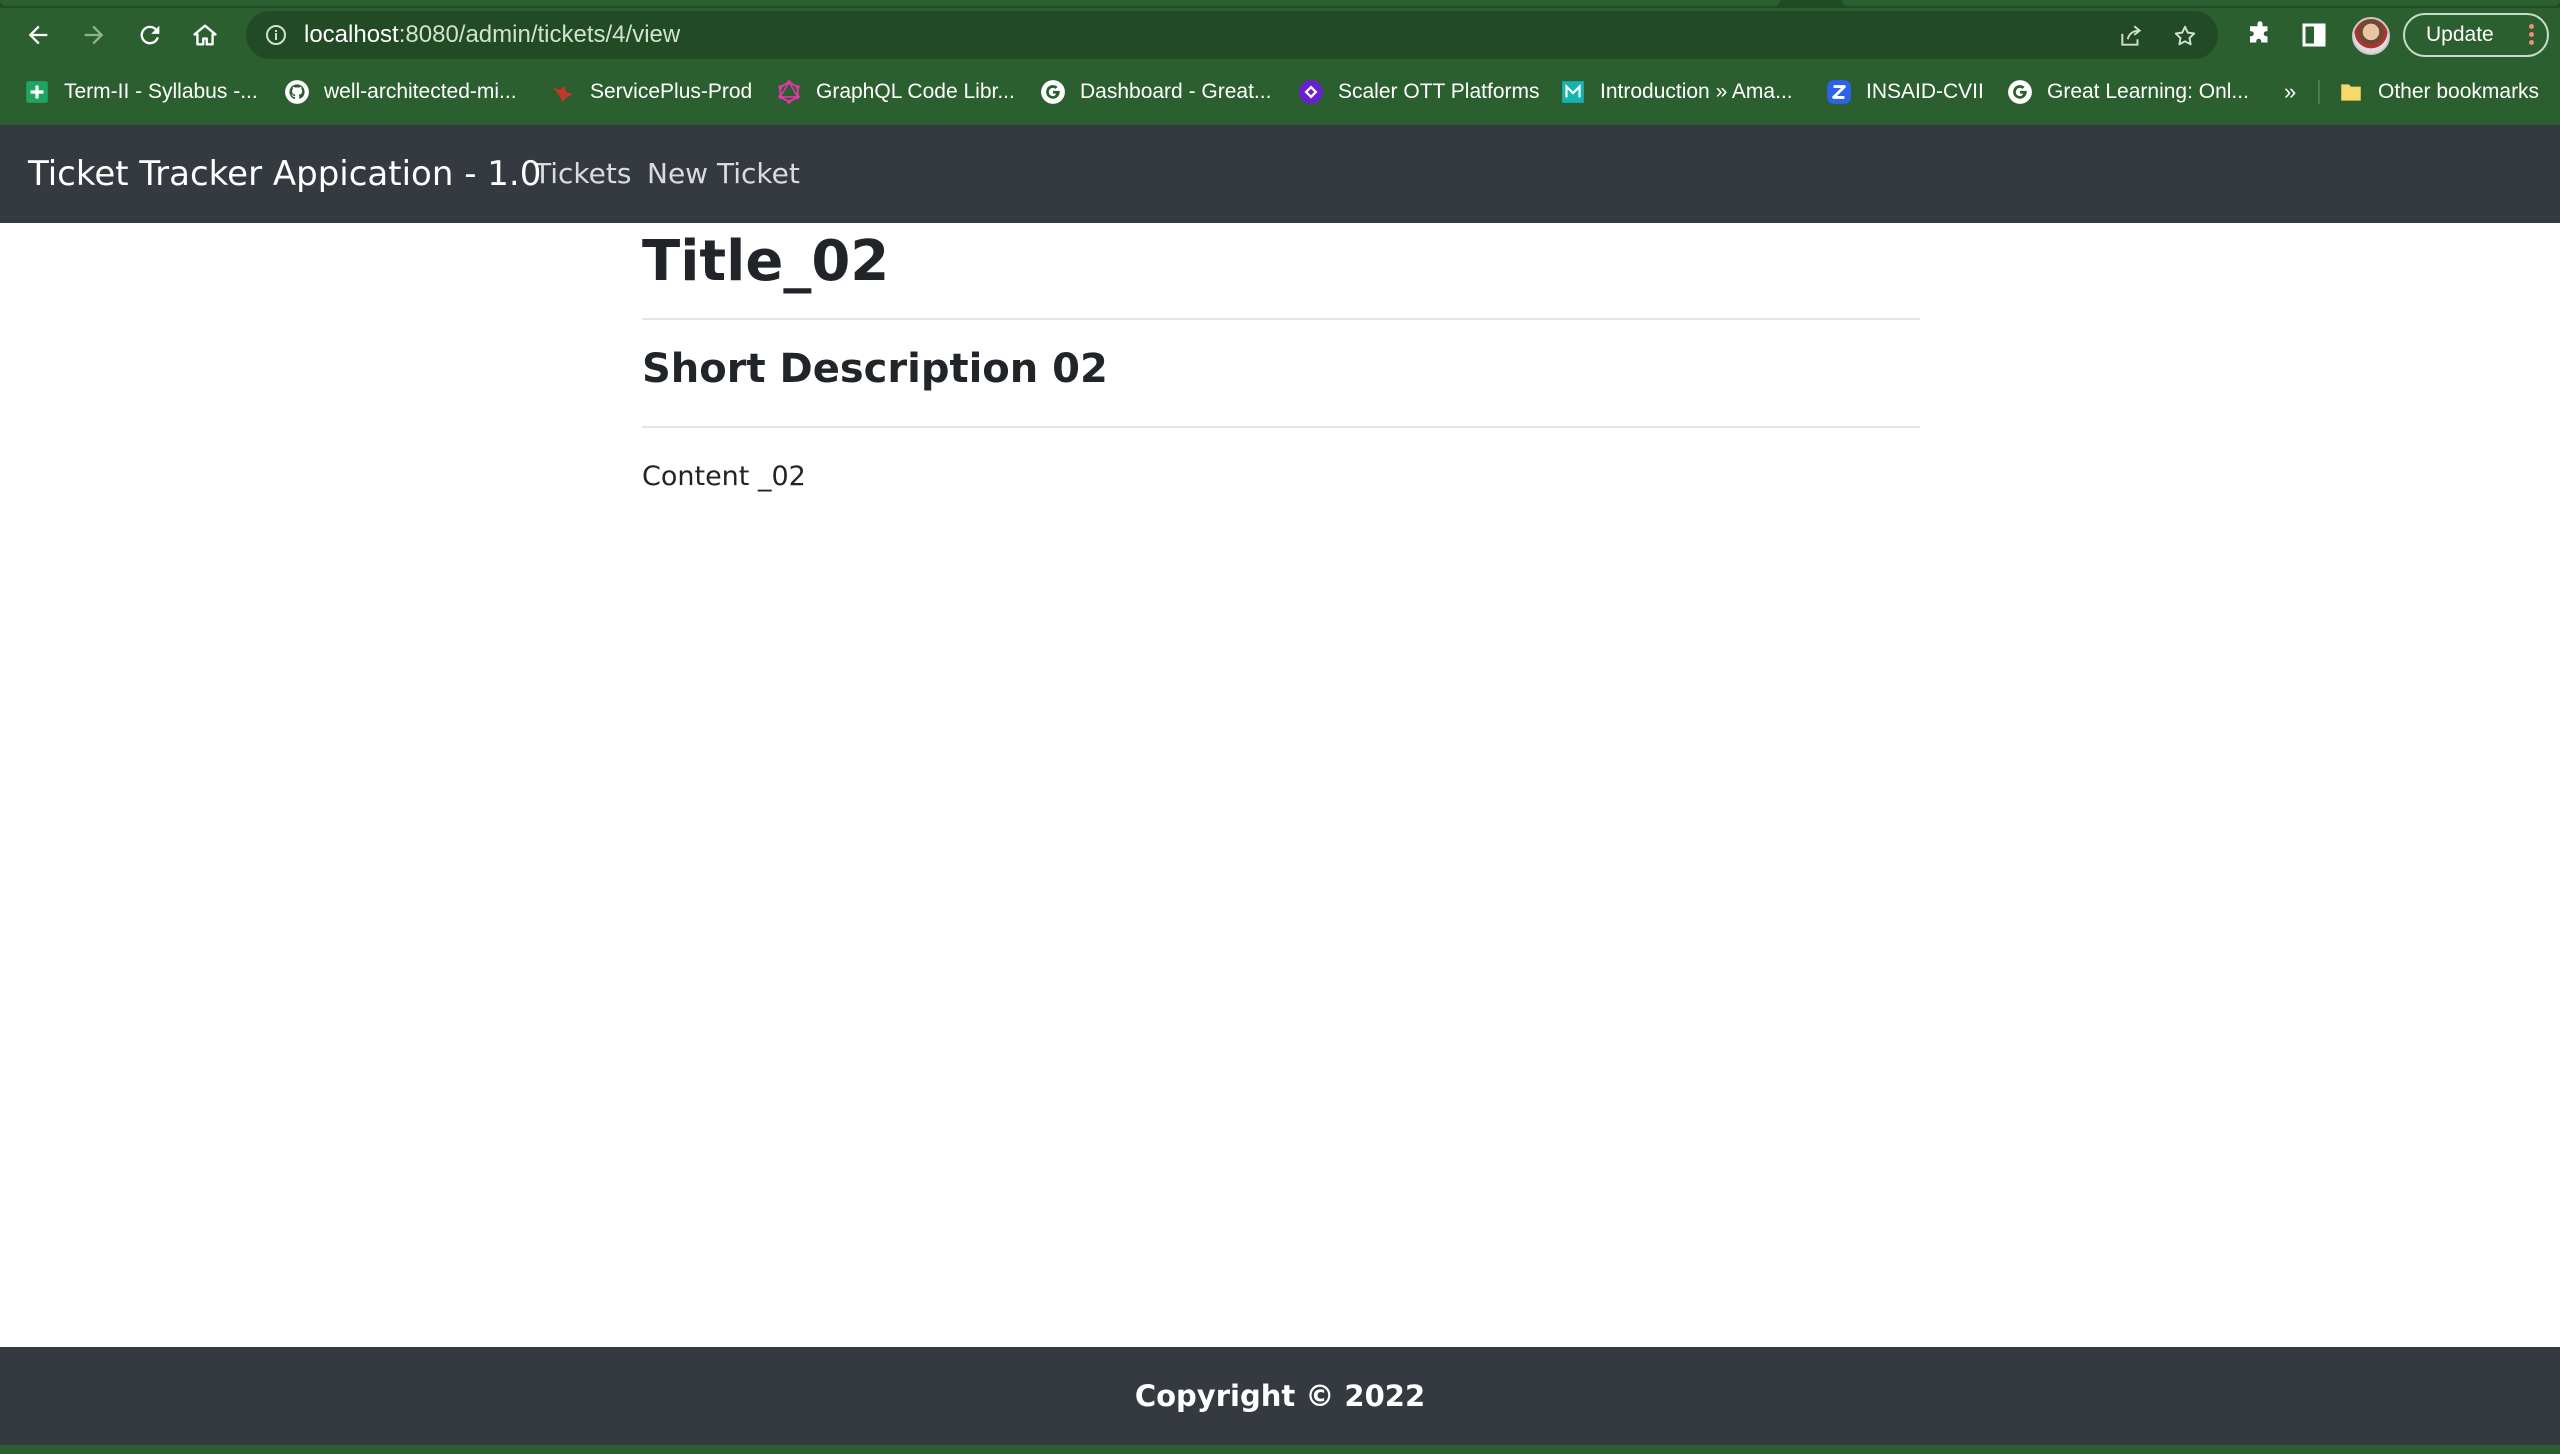 The width and height of the screenshot is (2560, 1454). What do you see at coordinates (2319, 92) in the screenshot?
I see `bookmarks-divider` at bounding box center [2319, 92].